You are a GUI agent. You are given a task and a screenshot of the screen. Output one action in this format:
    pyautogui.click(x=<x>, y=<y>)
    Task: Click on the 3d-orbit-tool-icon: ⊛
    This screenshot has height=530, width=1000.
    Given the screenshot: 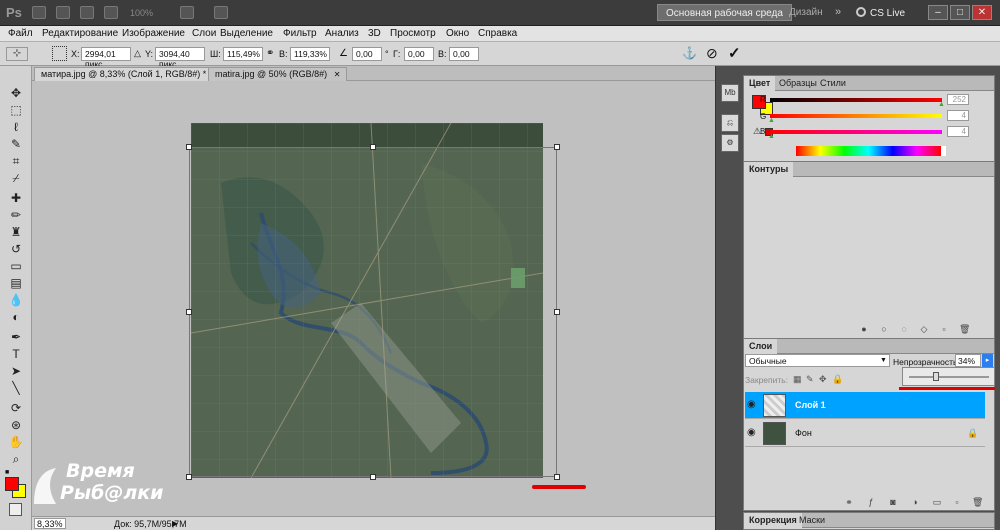 What is the action you would take?
    pyautogui.click(x=16, y=425)
    